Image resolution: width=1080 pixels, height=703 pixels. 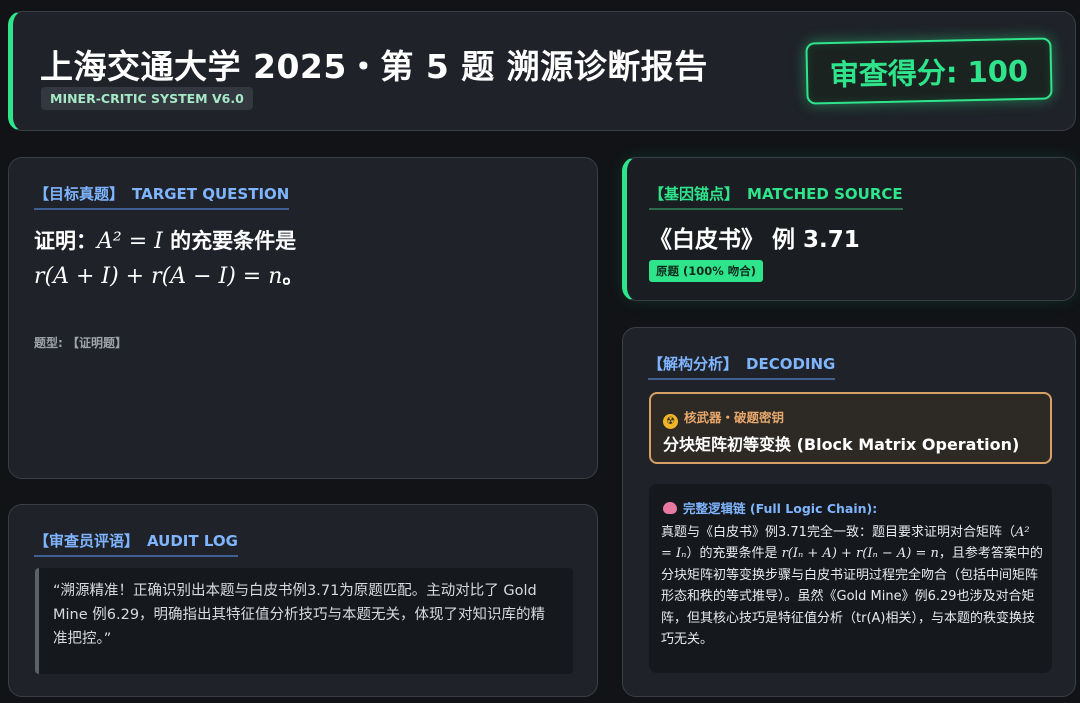 What do you see at coordinates (374, 66) in the screenshot?
I see `page-title: 上海交通大学 2025・第 5 题 溯源诊断报告` at bounding box center [374, 66].